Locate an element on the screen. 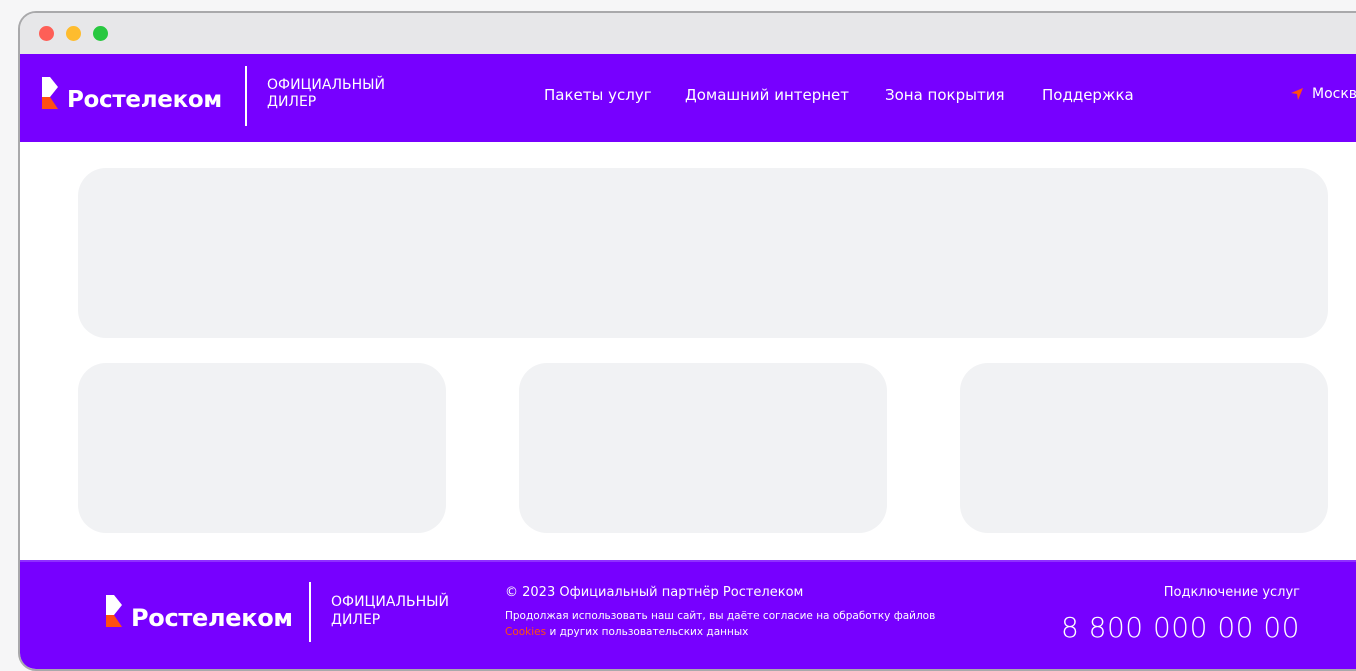 Image resolution: width=1356 pixels, height=671 pixels. nav-item-coverage: Зона покрытия is located at coordinates (944, 95).